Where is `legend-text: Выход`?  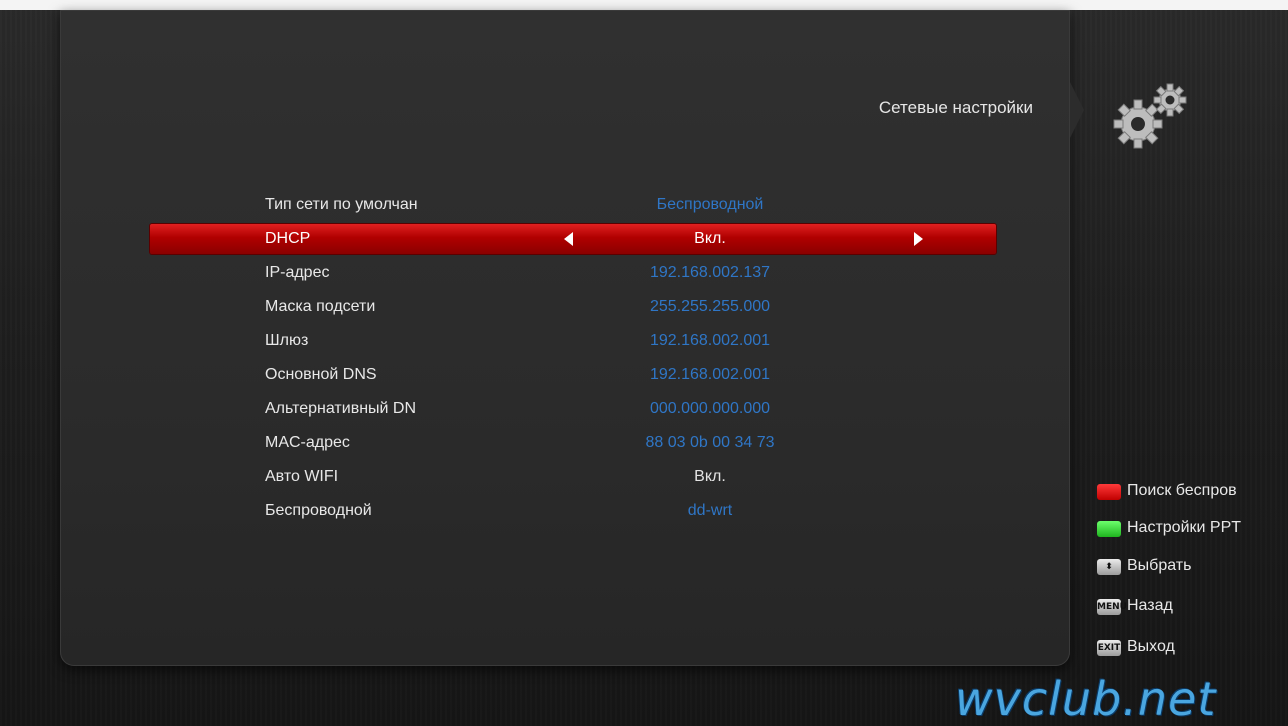
legend-text: Выход is located at coordinates (1151, 646).